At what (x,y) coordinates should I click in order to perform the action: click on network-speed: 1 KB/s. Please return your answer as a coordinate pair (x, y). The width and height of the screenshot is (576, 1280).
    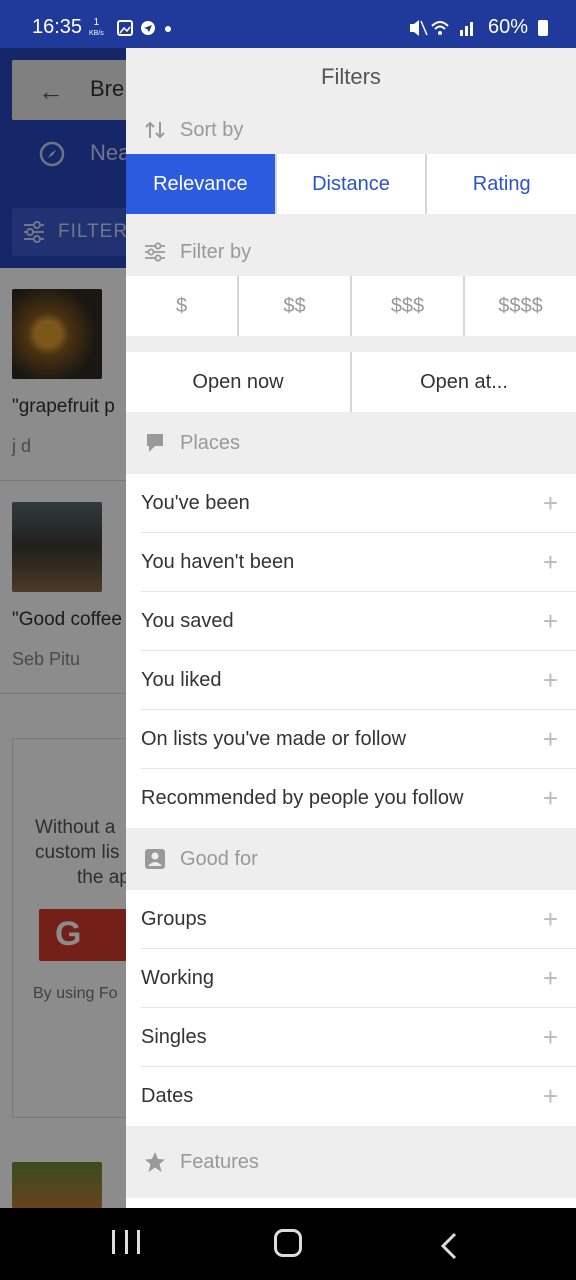
    Looking at the image, I should click on (96, 28).